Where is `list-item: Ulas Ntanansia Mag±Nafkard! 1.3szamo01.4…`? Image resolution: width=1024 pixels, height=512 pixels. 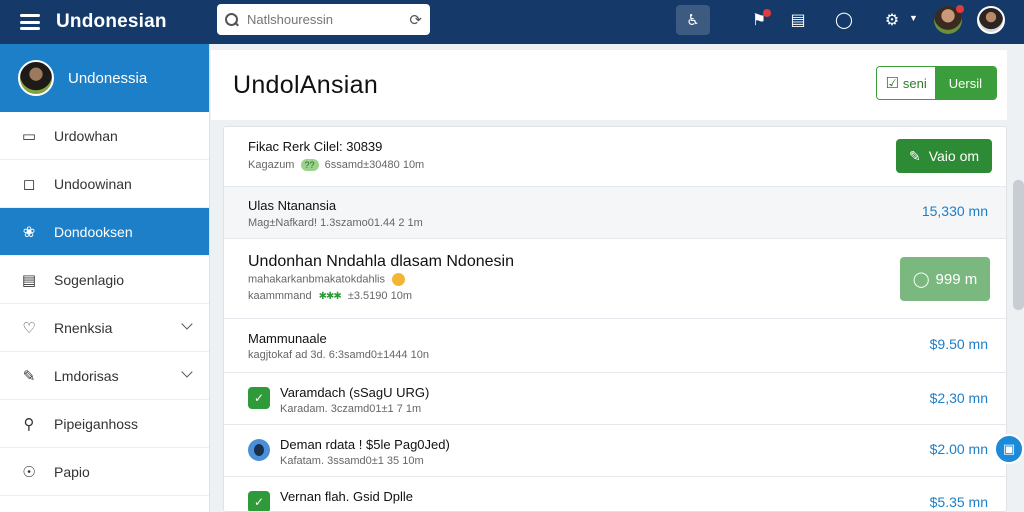 list-item: Ulas Ntanansia Mag±Nafkard! 1.3szamo01.4… is located at coordinates (615, 213).